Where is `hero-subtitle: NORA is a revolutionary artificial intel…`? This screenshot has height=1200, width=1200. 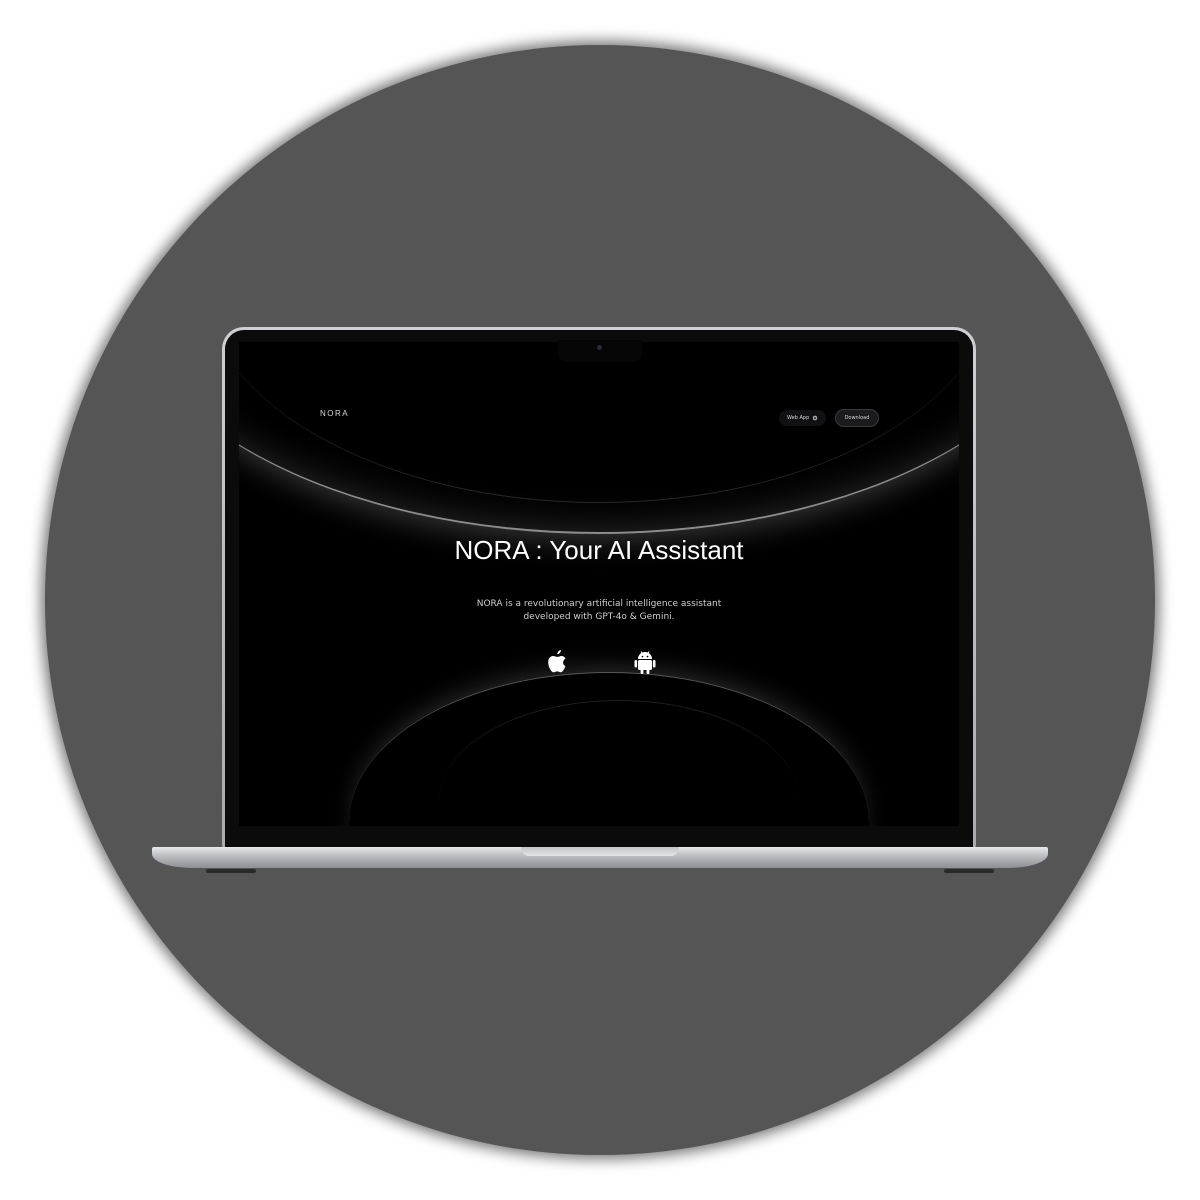 hero-subtitle: NORA is a revolutionary artificial intel… is located at coordinates (599, 611).